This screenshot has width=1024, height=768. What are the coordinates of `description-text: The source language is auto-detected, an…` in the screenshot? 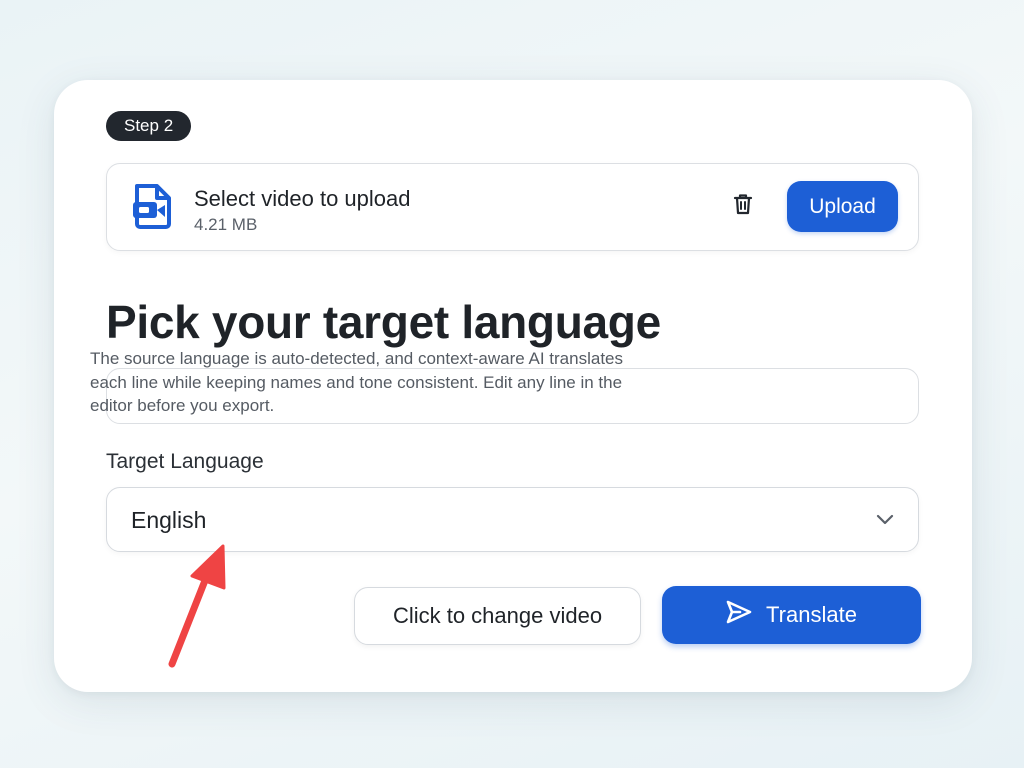 It's located at (356, 382).